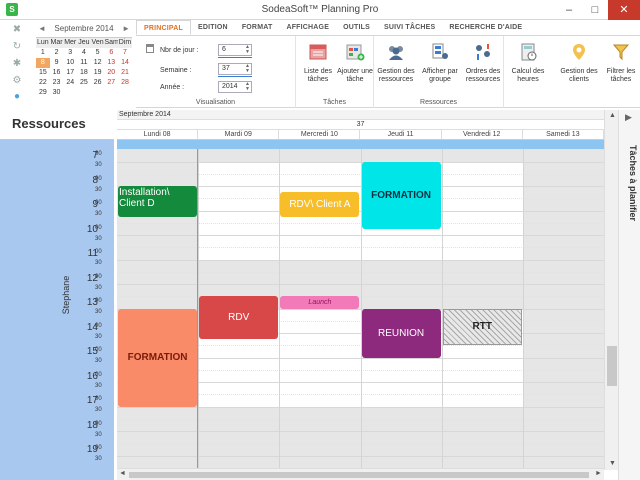 The height and width of the screenshot is (480, 640). Describe the element at coordinates (57, 83) in the screenshot. I see `mini-calendar-day: 23` at that location.